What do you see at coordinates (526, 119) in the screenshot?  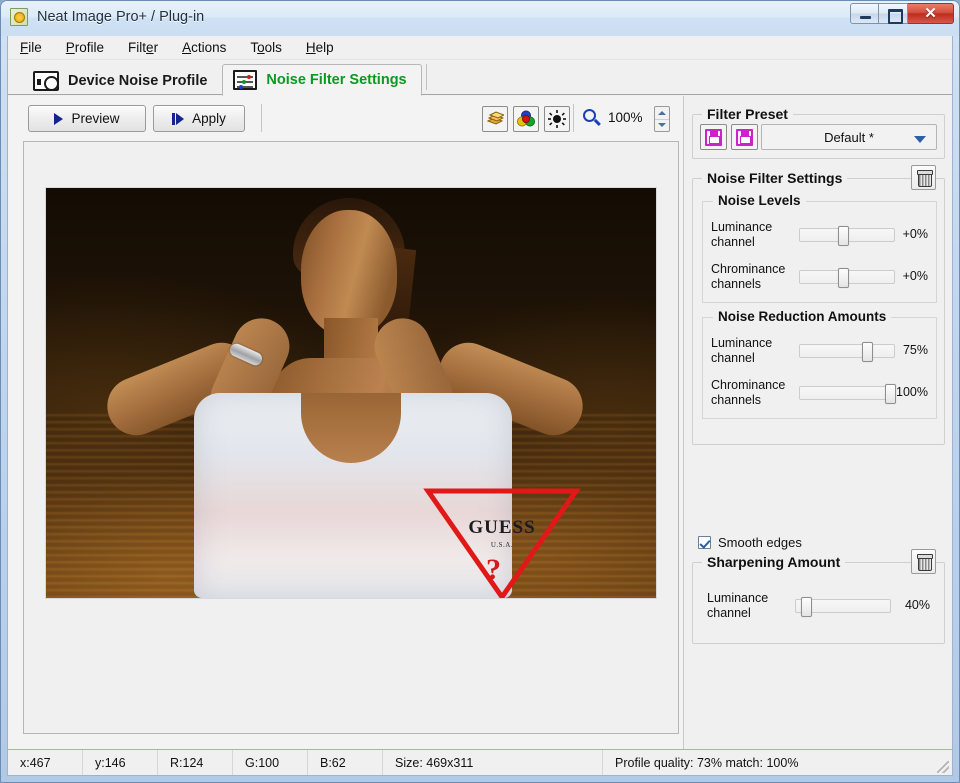 I see `rgb-channels-icon` at bounding box center [526, 119].